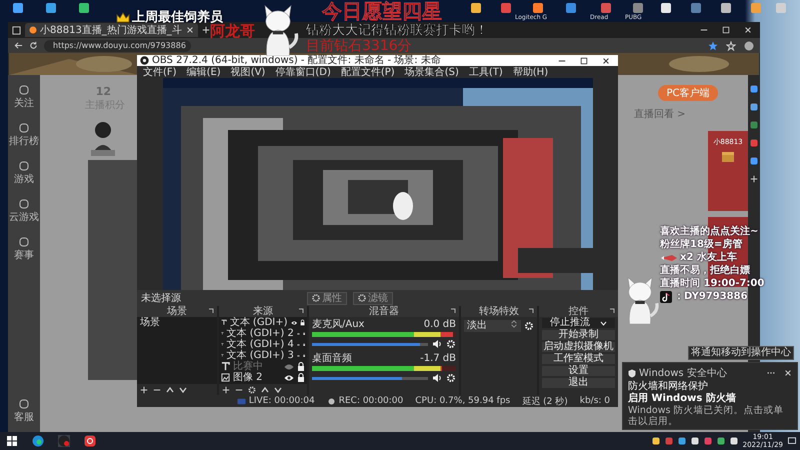 The image size is (800, 450). What do you see at coordinates (241, 401) in the screenshot?
I see `live-icon` at bounding box center [241, 401].